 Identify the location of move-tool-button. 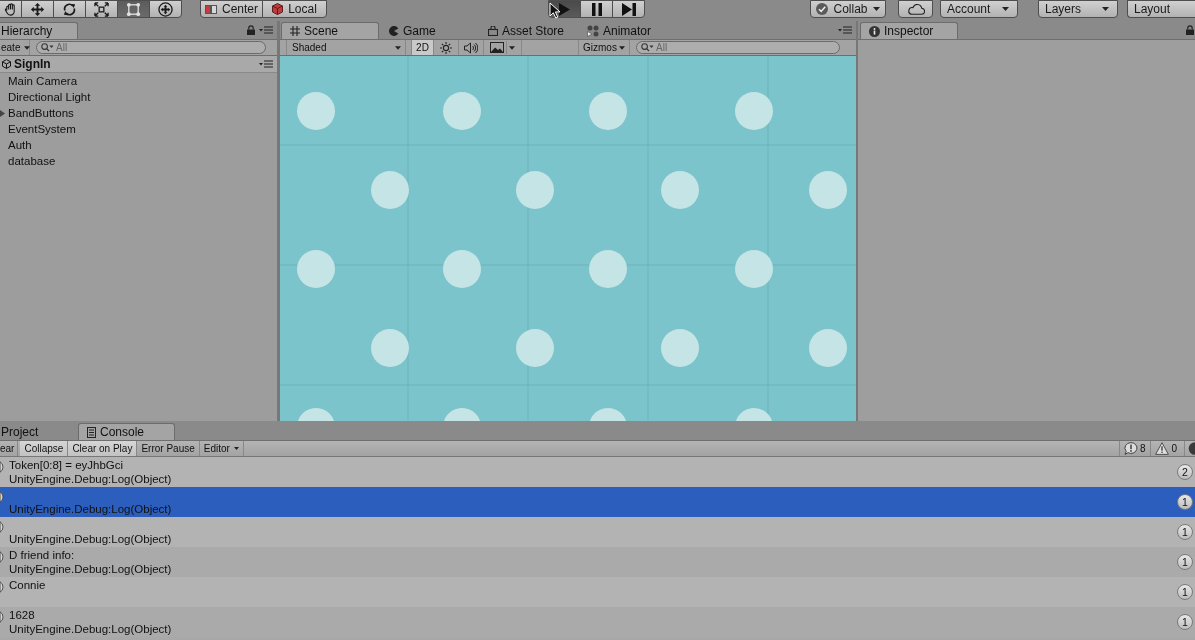
(37, 9).